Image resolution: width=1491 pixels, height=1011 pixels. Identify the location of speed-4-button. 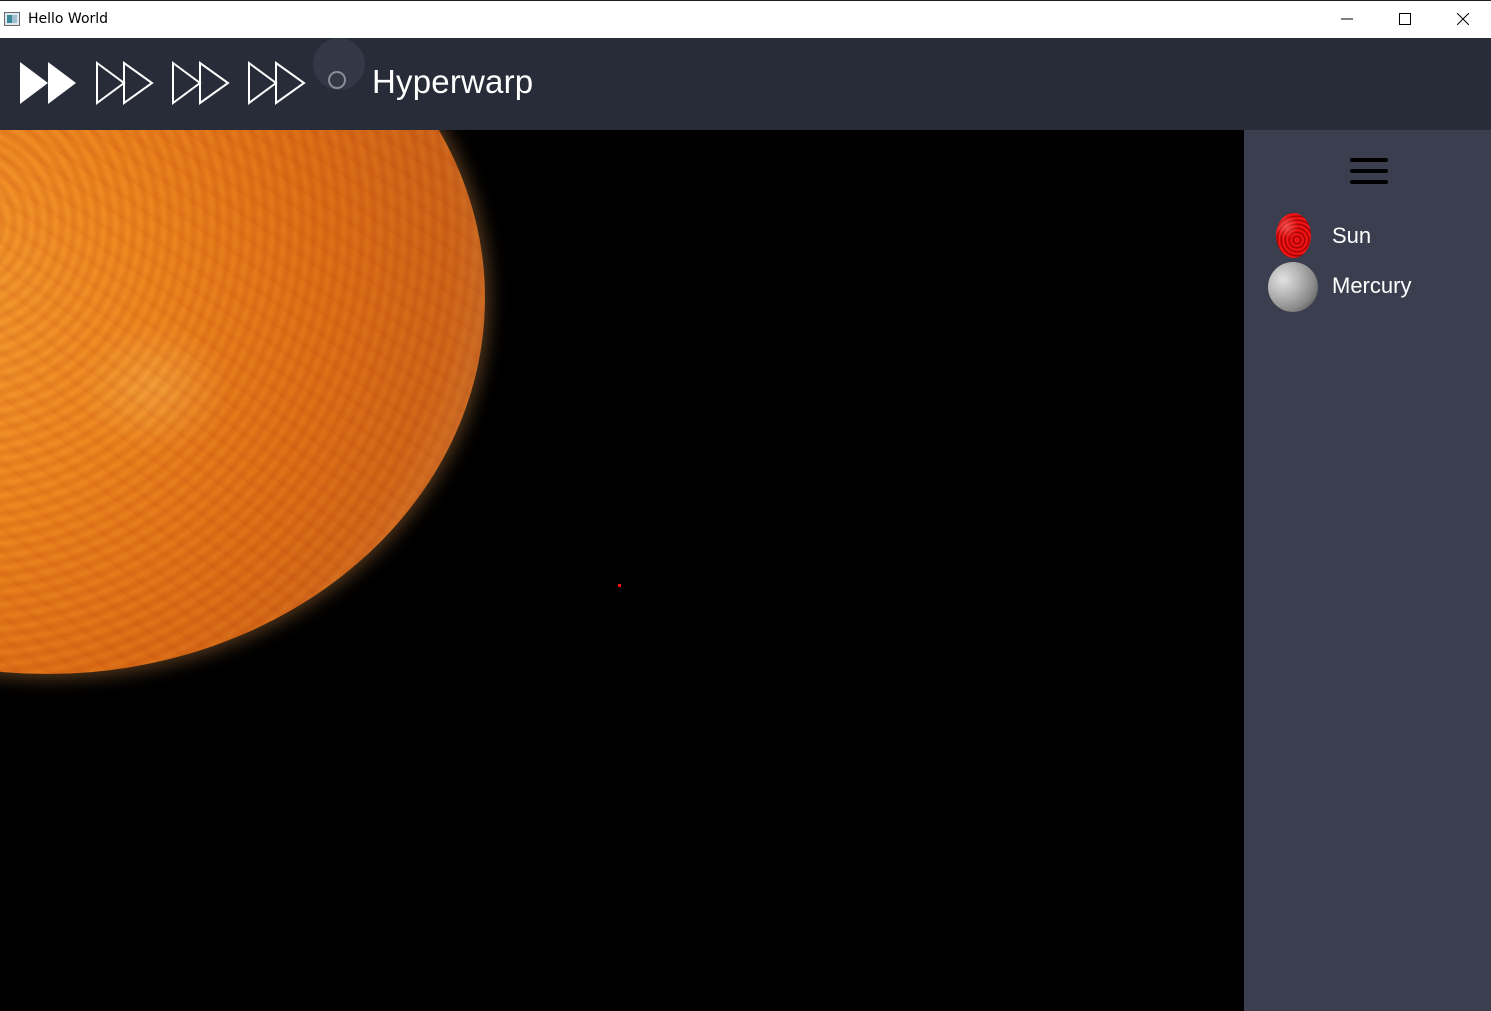
(277, 83).